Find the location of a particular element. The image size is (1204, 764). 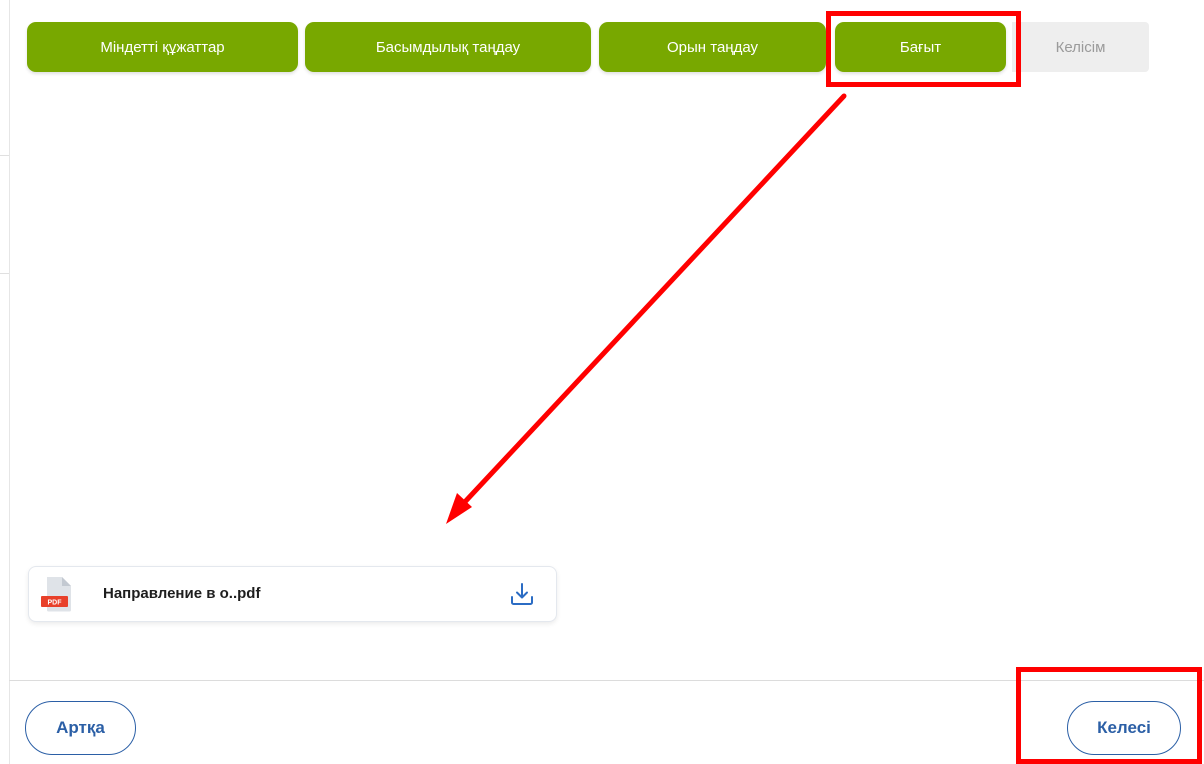

tab-direction: Бағыт is located at coordinates (920, 47).